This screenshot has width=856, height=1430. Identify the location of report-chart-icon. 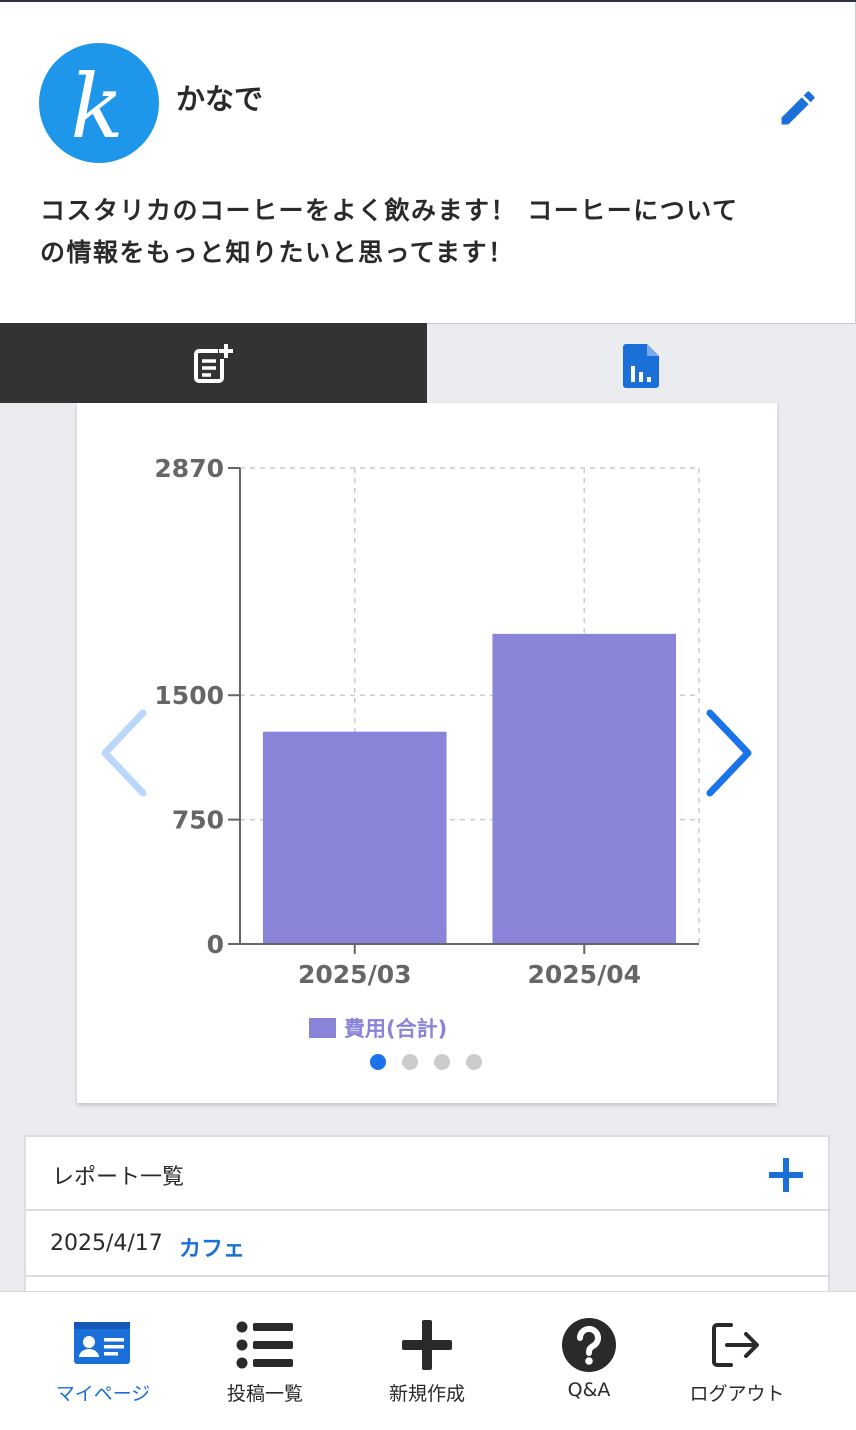
(641, 366).